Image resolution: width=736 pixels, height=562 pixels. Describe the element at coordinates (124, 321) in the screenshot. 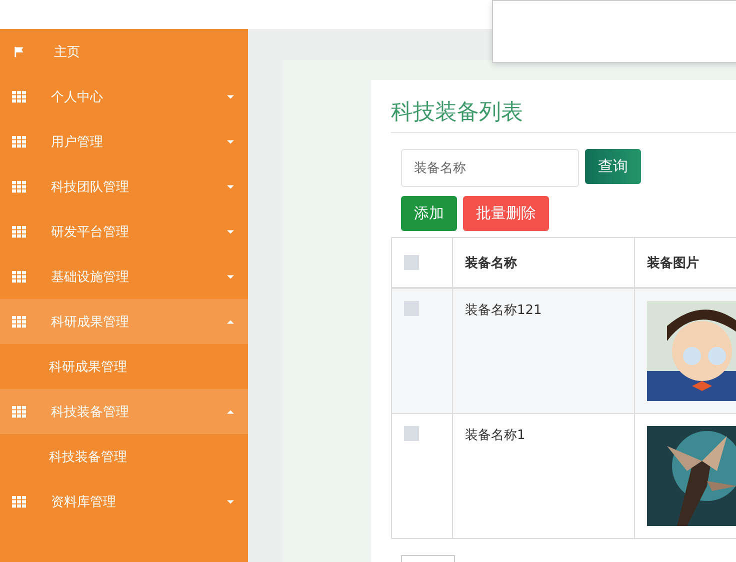

I see `sidebar-item: 科研成果管理` at that location.